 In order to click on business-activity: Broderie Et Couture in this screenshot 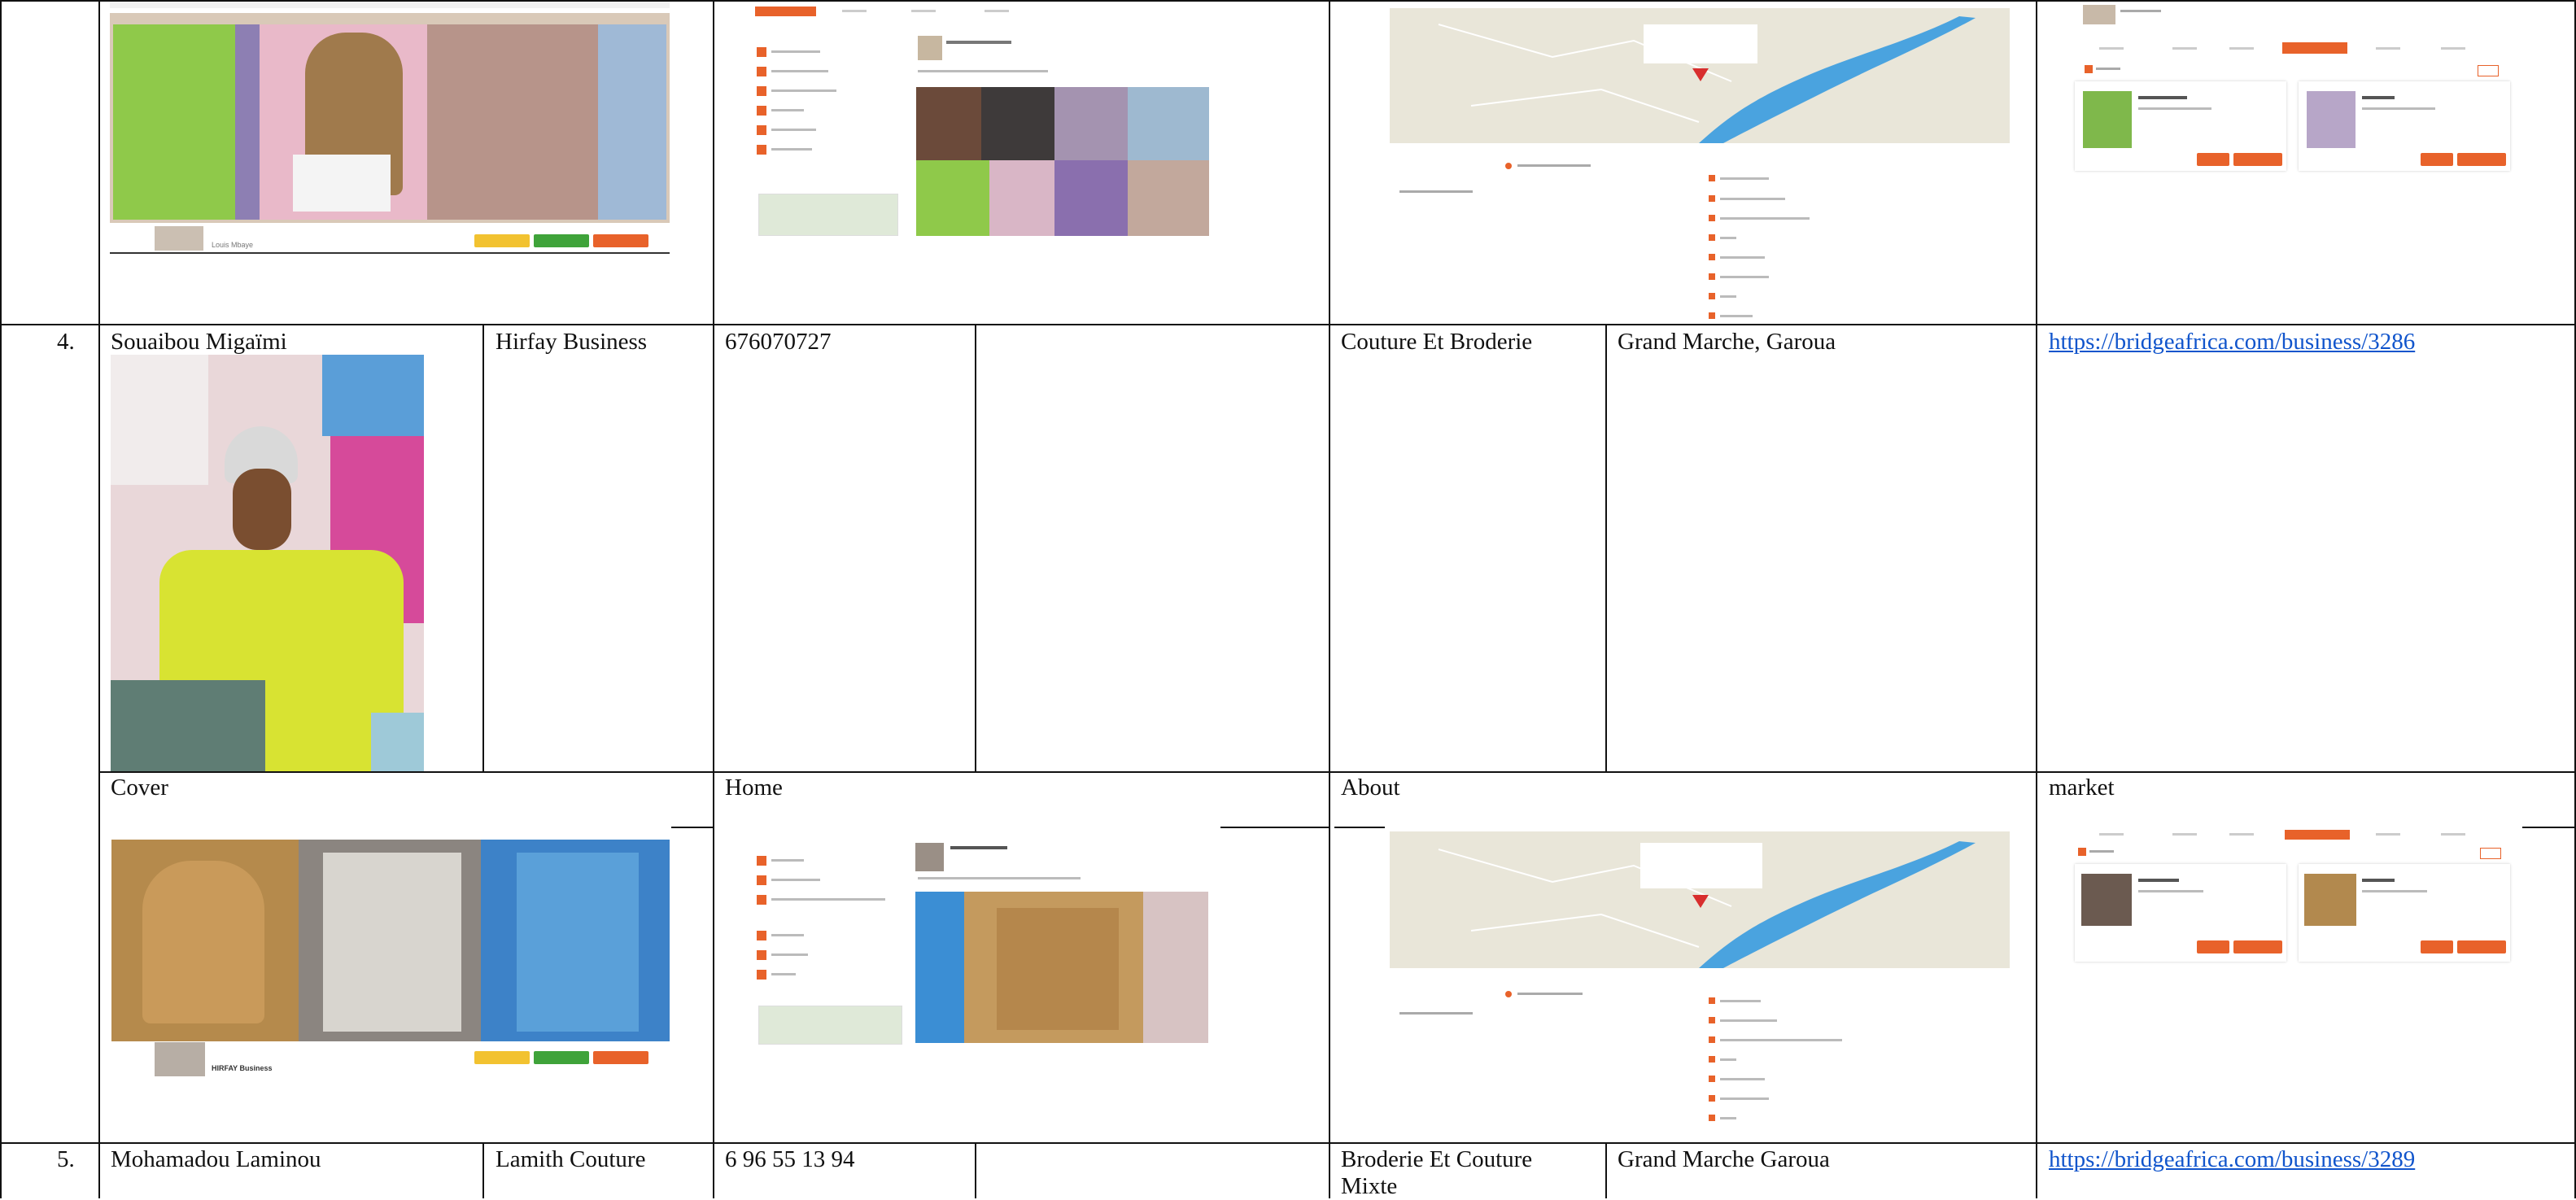, I will do `click(1437, 1159)`.